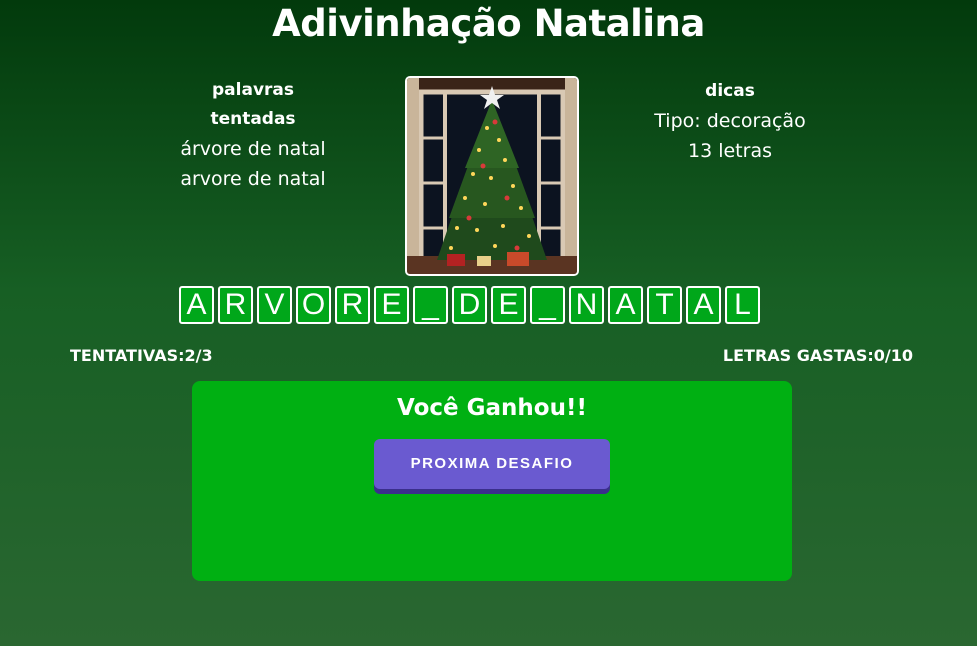  I want to click on attempted-word: árvore de natal, so click(253, 149).